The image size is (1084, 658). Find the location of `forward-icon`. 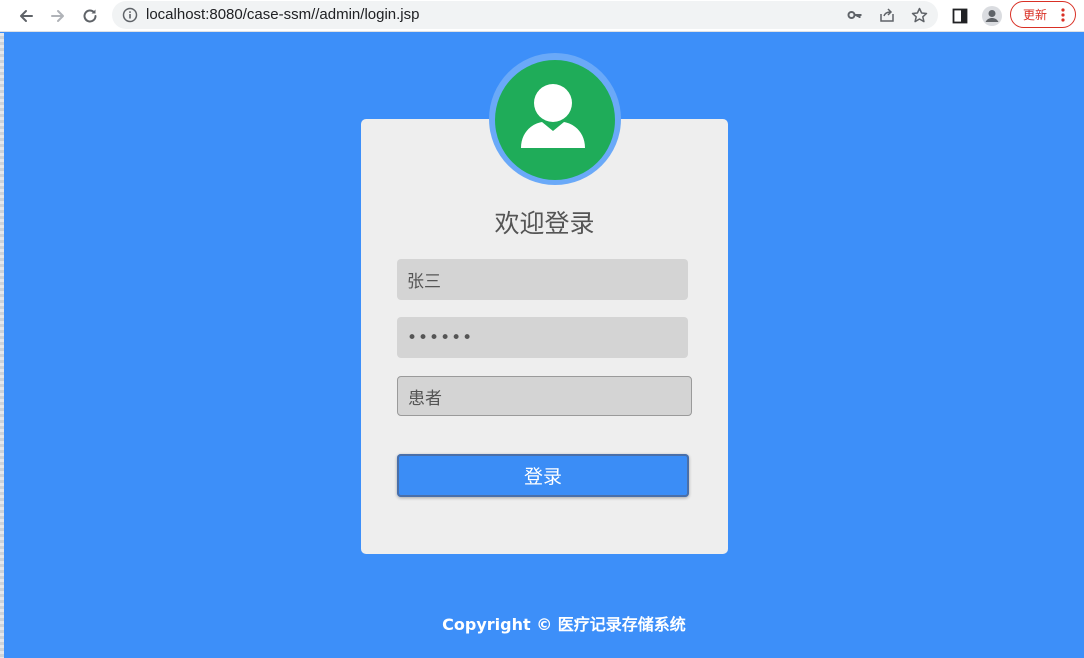

forward-icon is located at coordinates (58, 16).